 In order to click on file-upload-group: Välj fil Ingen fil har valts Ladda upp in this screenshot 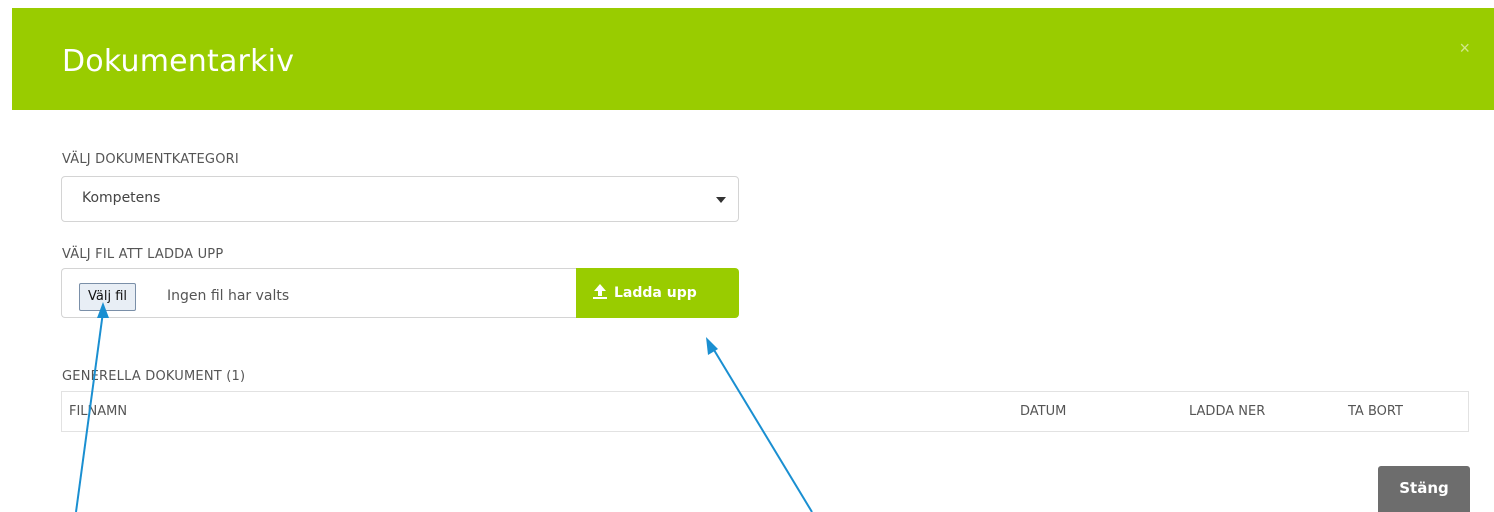, I will do `click(400, 293)`.